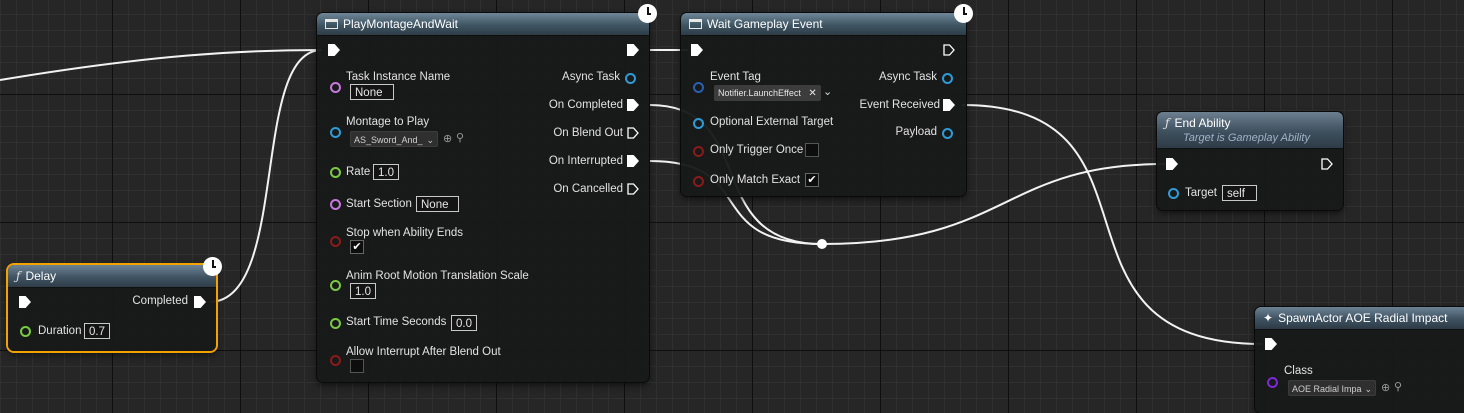 This screenshot has height=413, width=1464. What do you see at coordinates (483, 24) in the screenshot?
I see `node-header: PlayMontageAndWait` at bounding box center [483, 24].